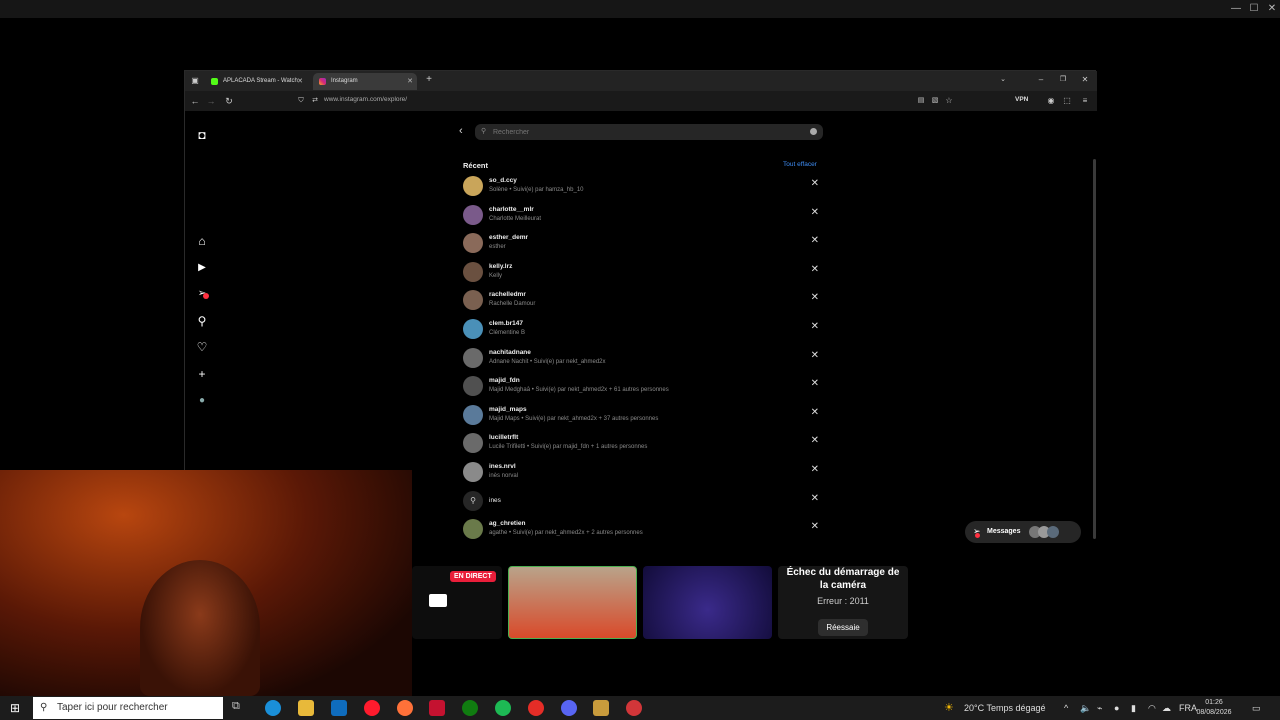 Image resolution: width=1280 pixels, height=720 pixels. Describe the element at coordinates (461, 131) in the screenshot. I see `back-icon: ‹` at that location.